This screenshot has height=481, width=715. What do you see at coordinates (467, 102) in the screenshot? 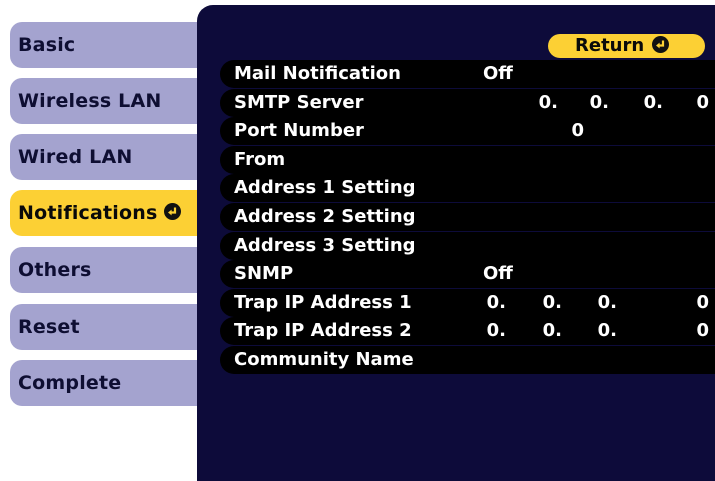
I see `smtp-server-row: SMTP Server 0. 0. 0. 0` at bounding box center [467, 102].